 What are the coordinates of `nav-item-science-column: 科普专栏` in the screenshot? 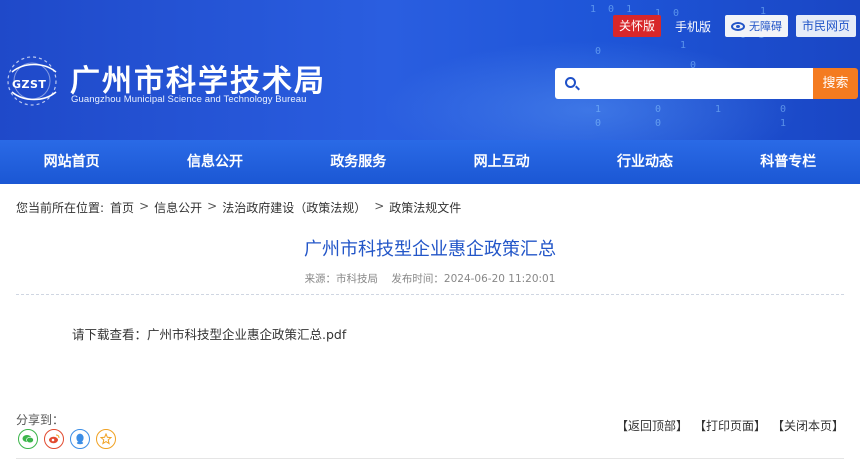 It's located at (788, 162).